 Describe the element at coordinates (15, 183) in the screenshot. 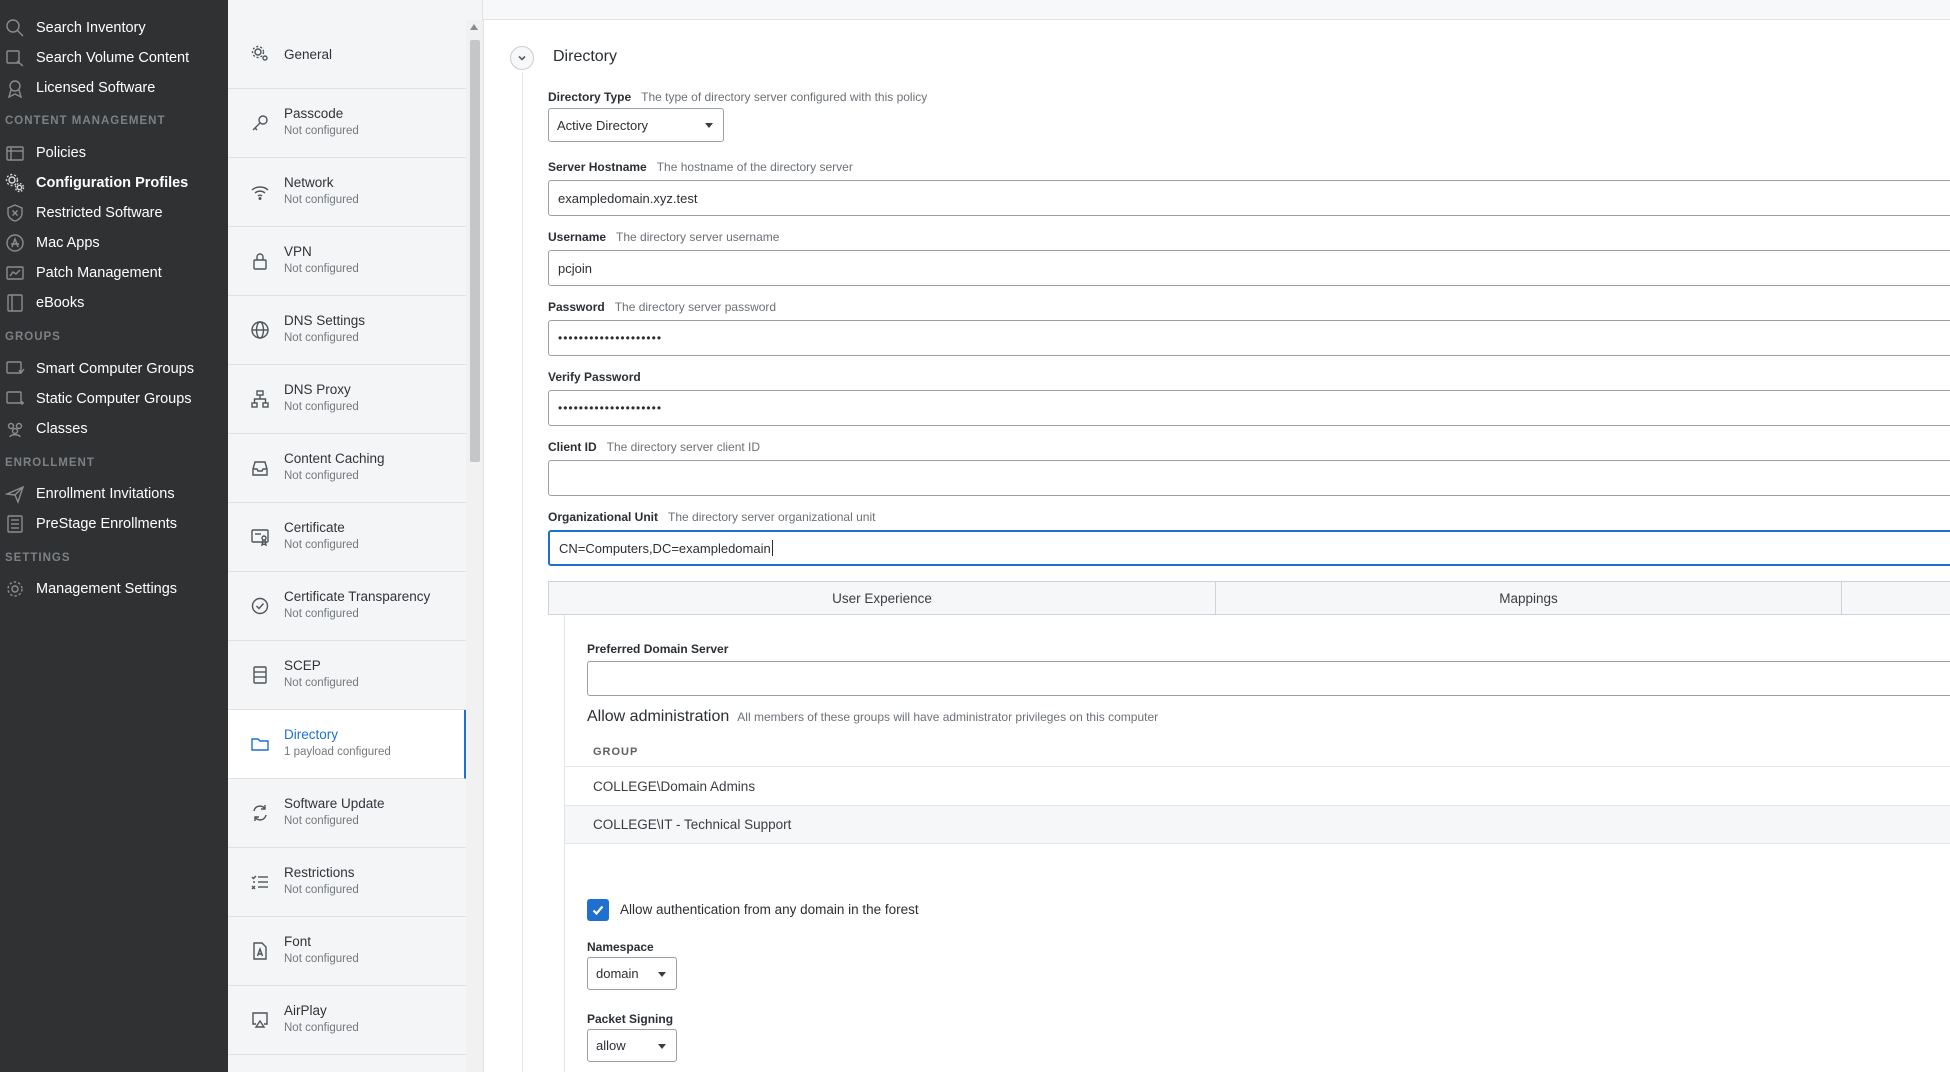

I see `gears-icon` at that location.